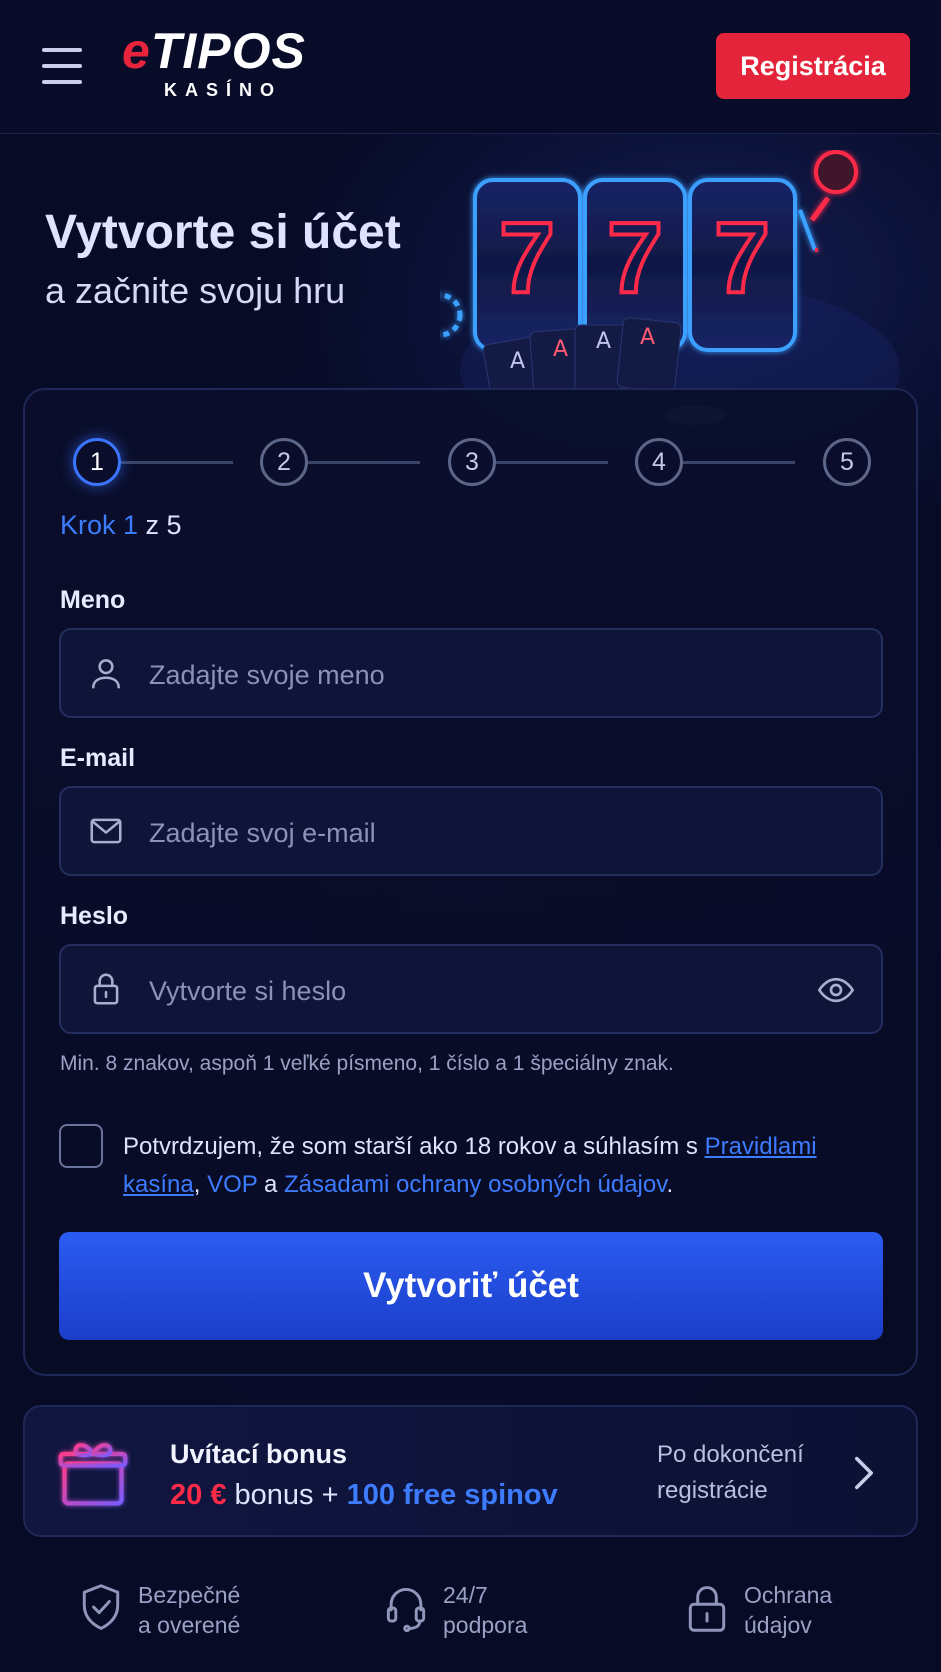 This screenshot has width=941, height=1672. What do you see at coordinates (659, 462) in the screenshot?
I see `step-4: 4` at bounding box center [659, 462].